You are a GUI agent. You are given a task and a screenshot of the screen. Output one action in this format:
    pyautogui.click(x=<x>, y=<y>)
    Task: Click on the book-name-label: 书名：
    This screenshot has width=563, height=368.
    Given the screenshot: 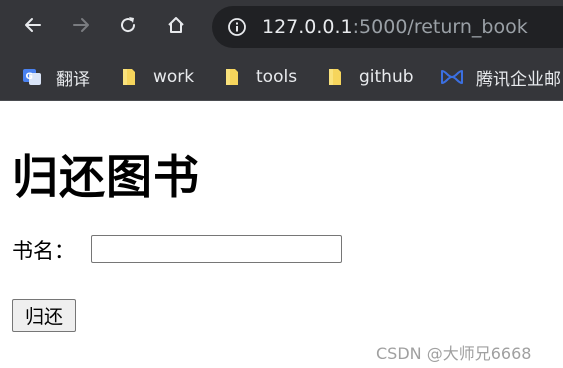 What is the action you would take?
    pyautogui.click(x=43, y=251)
    